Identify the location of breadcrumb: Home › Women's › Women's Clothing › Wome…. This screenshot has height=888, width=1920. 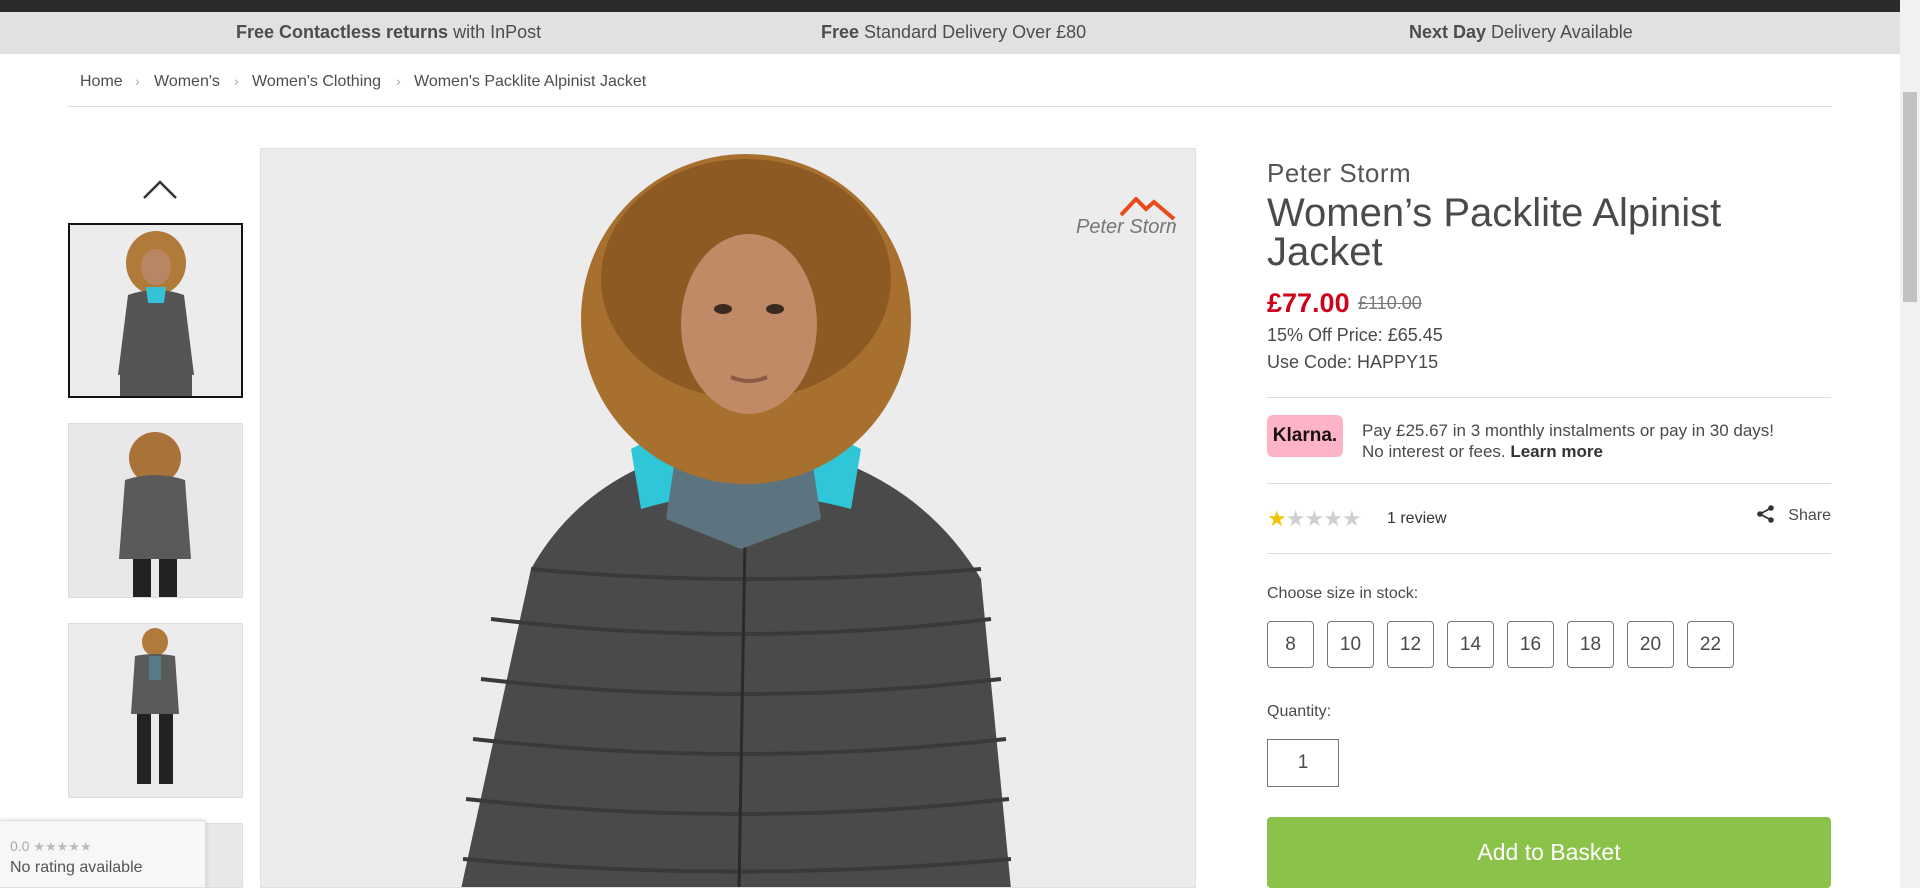
(950, 89).